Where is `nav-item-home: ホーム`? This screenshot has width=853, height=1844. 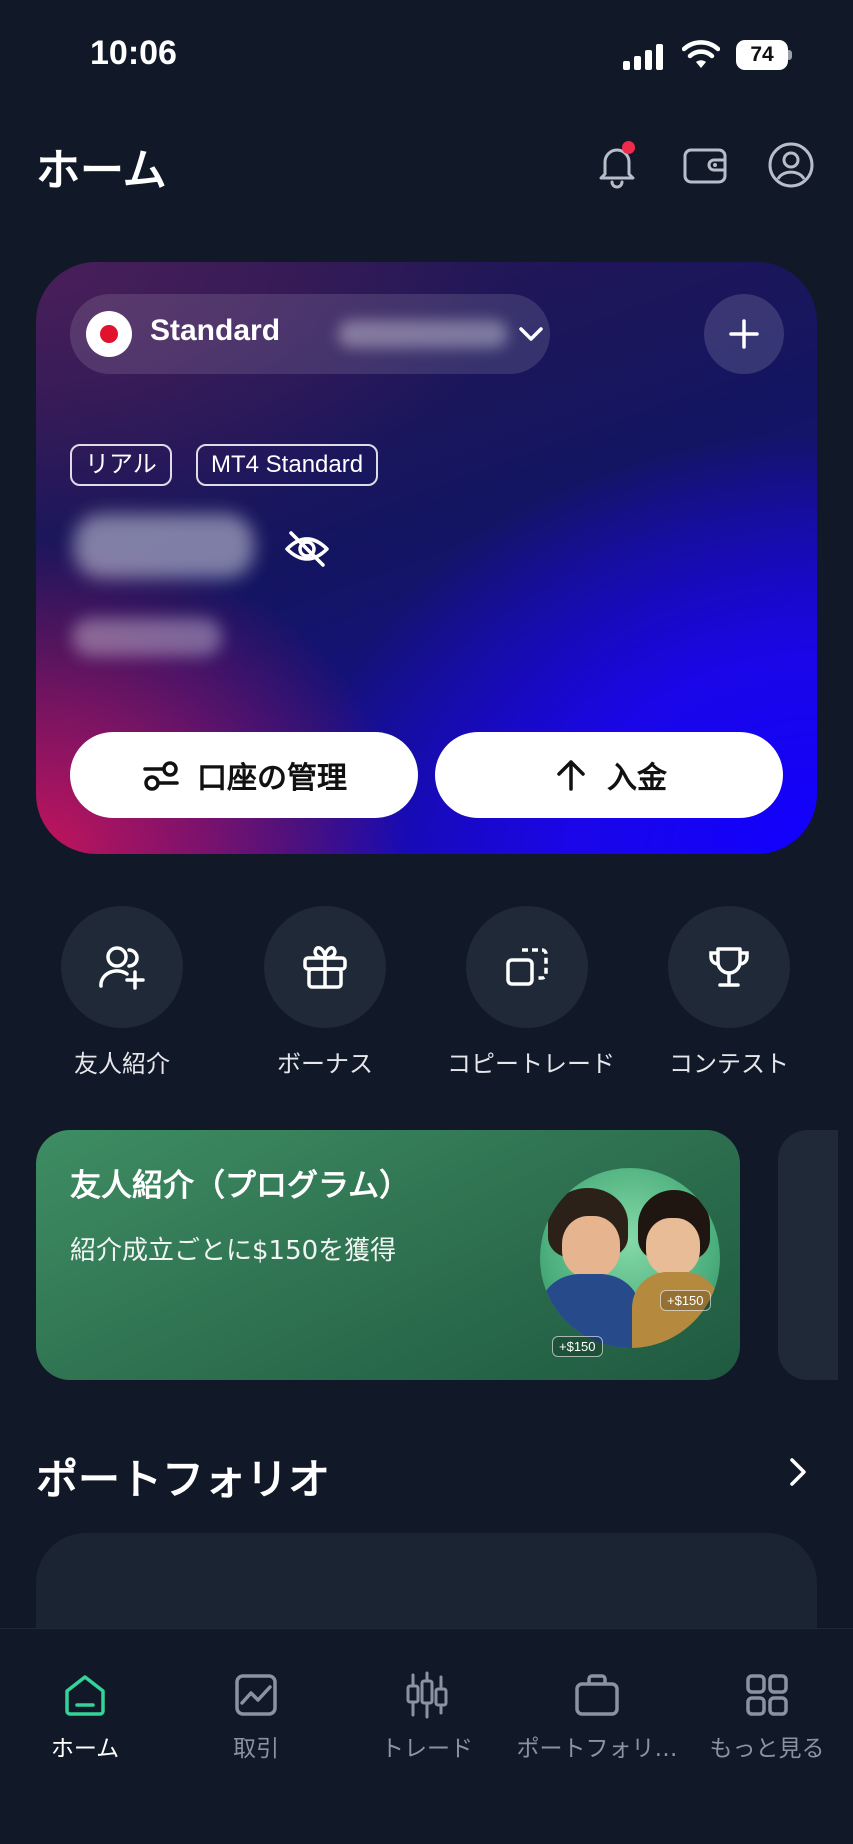
nav-item-home: ホーム is located at coordinates (85, 1716).